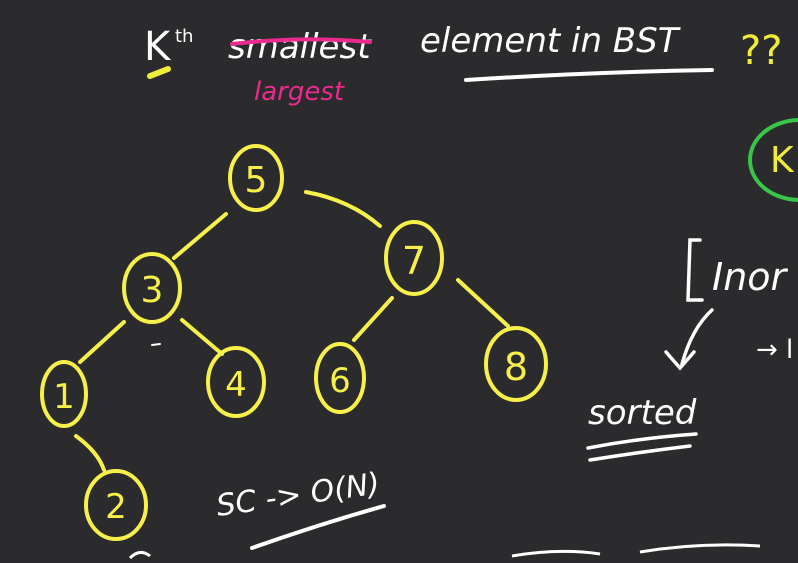  I want to click on bottom-scribble, so click(139, 555).